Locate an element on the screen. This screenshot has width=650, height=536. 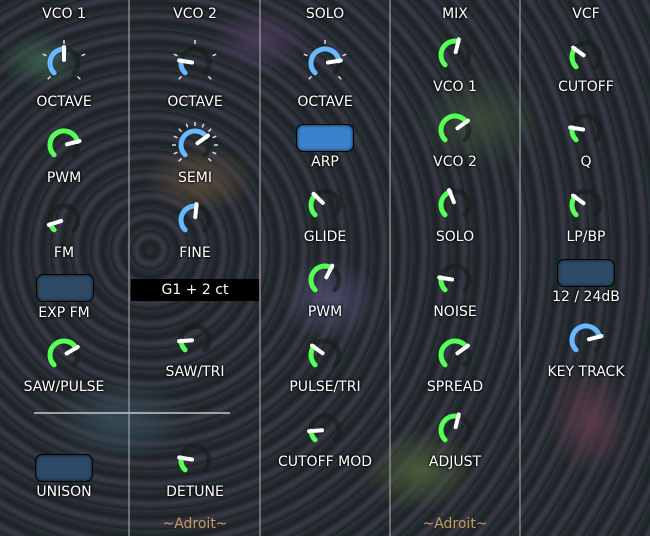
cutoff-mod-knob is located at coordinates (325, 430).